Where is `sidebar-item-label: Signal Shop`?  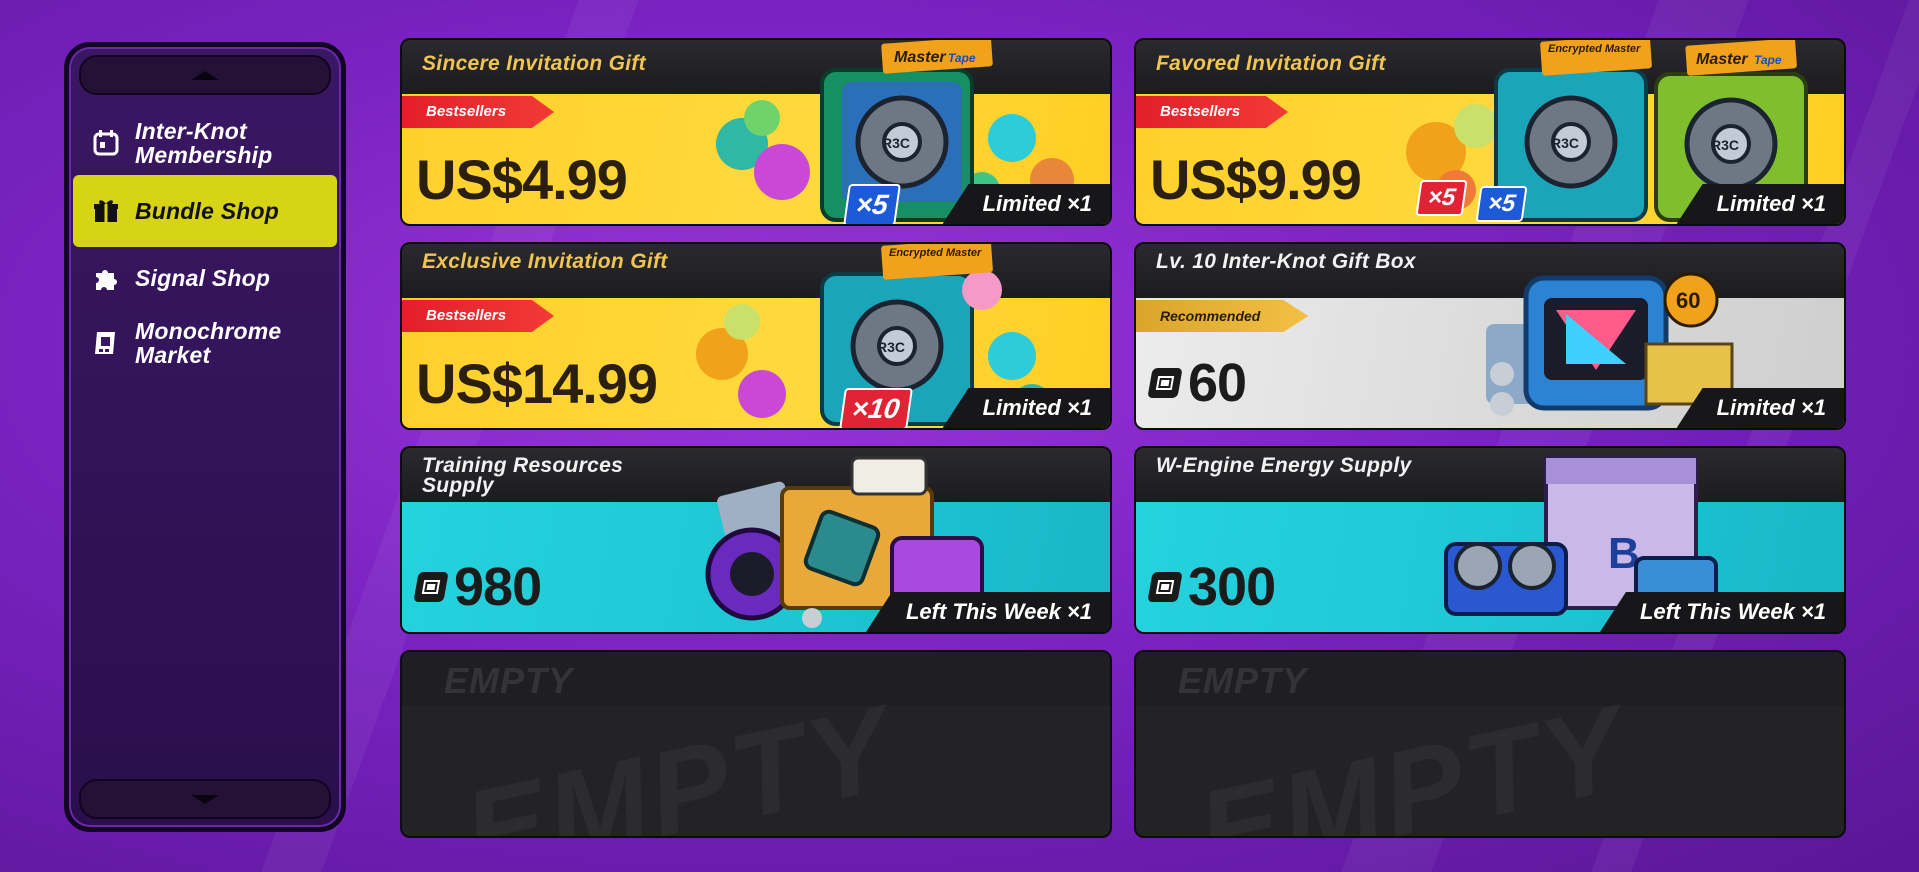 sidebar-item-label: Signal Shop is located at coordinates (203, 278).